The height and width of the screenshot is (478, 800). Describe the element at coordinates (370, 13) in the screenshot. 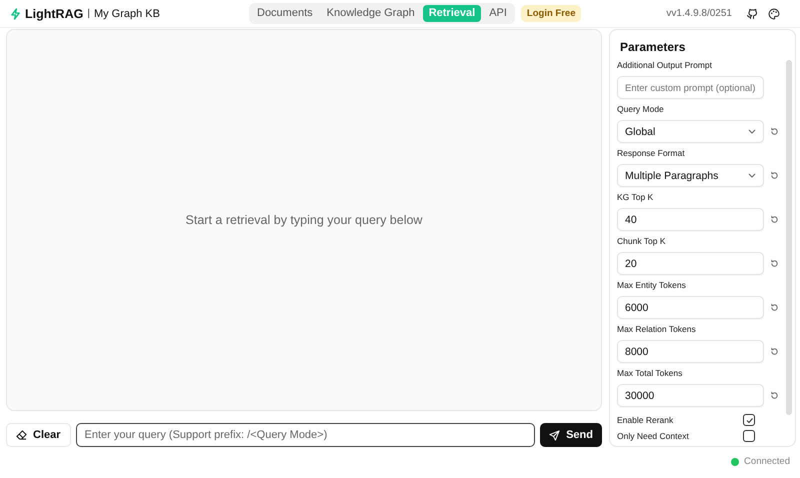

I see `tab: Knowledge Graph` at that location.